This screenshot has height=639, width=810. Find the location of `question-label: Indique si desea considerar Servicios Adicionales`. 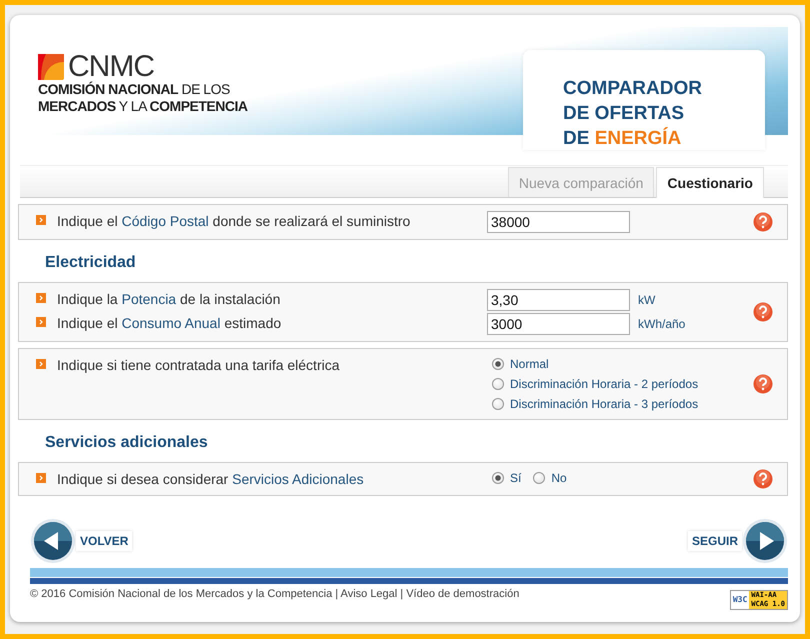

question-label: Indique si desea considerar Servicios Adicionales is located at coordinates (211, 479).